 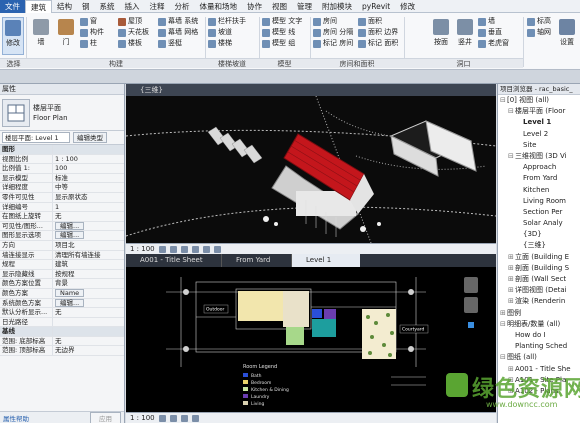 What do you see at coordinates (378, 21) in the screenshot?
I see `area-button: 面积` at bounding box center [378, 21].